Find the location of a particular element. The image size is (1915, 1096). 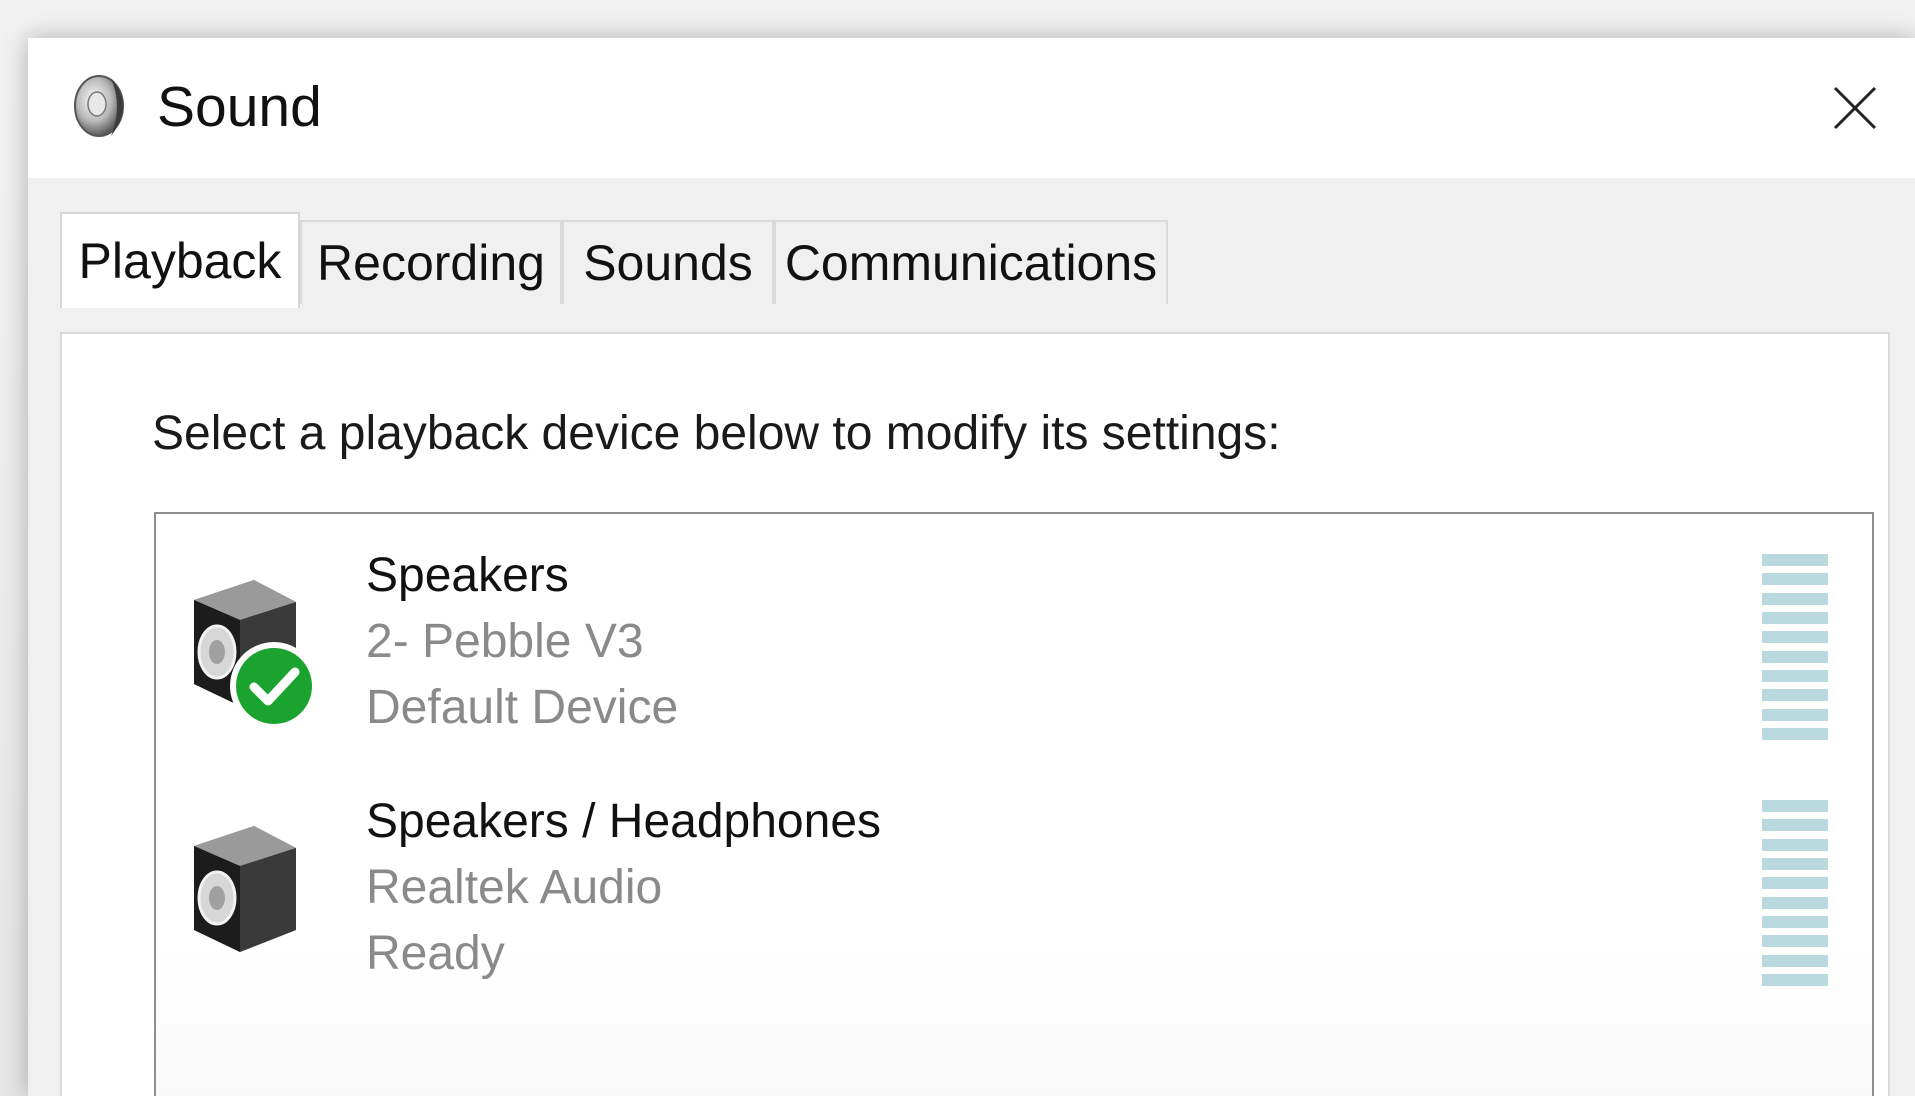

close-button is located at coordinates (1855, 108).